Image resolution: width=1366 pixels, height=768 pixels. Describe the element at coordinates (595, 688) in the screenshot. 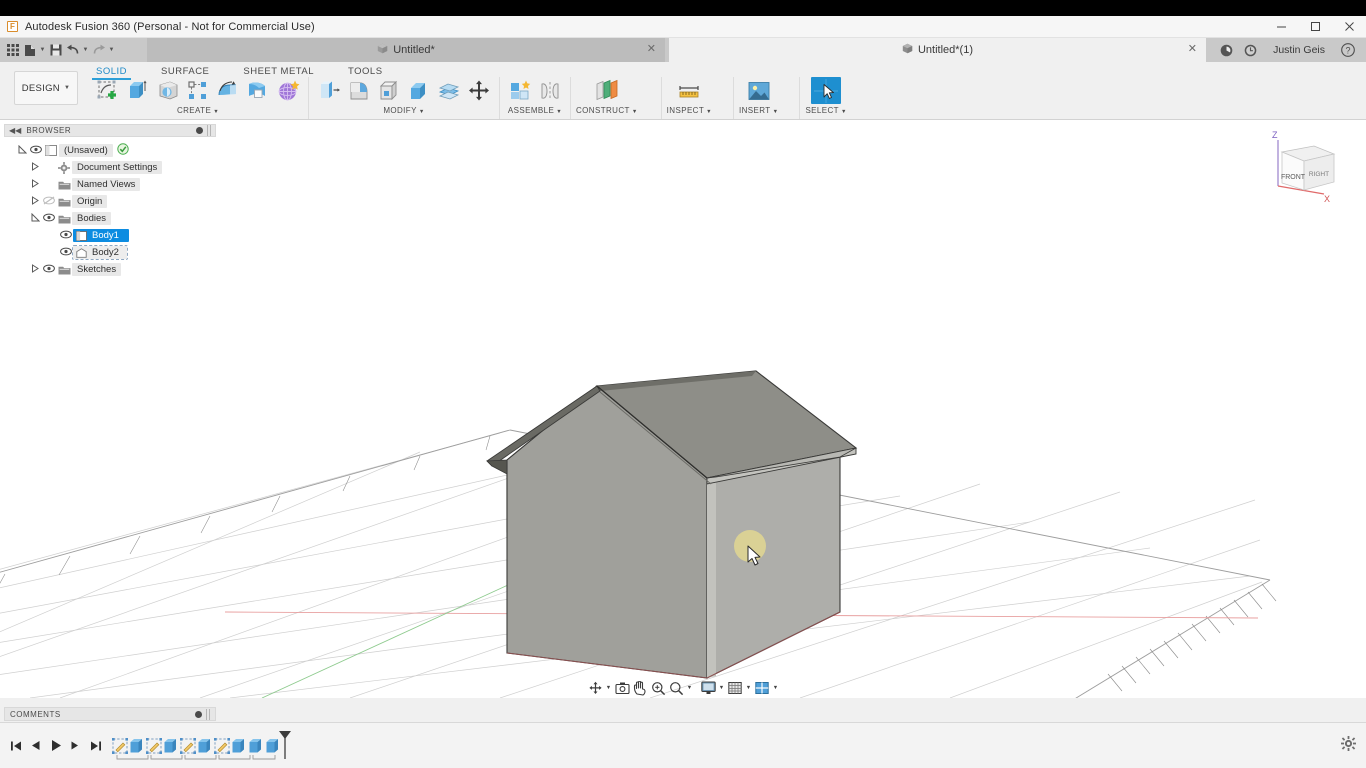

I see `orbit-icon` at that location.